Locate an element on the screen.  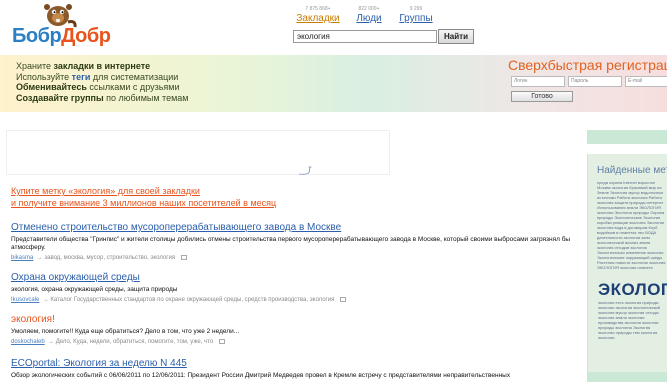
intro-line-3-post: ссылками с друзьями is located at coordinates (133, 87).